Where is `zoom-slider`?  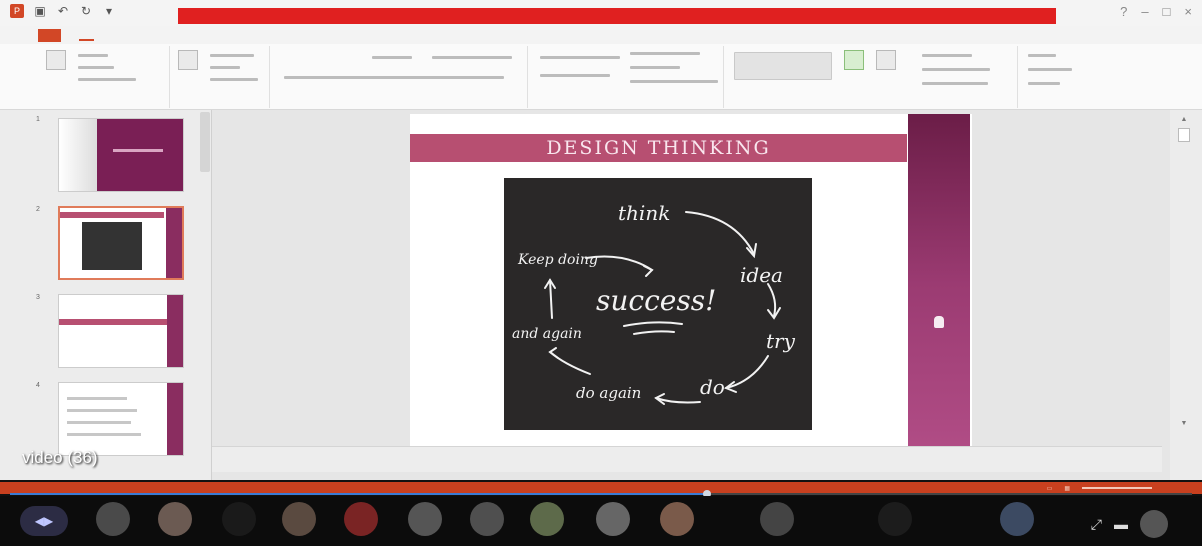
zoom-slider is located at coordinates (1117, 488).